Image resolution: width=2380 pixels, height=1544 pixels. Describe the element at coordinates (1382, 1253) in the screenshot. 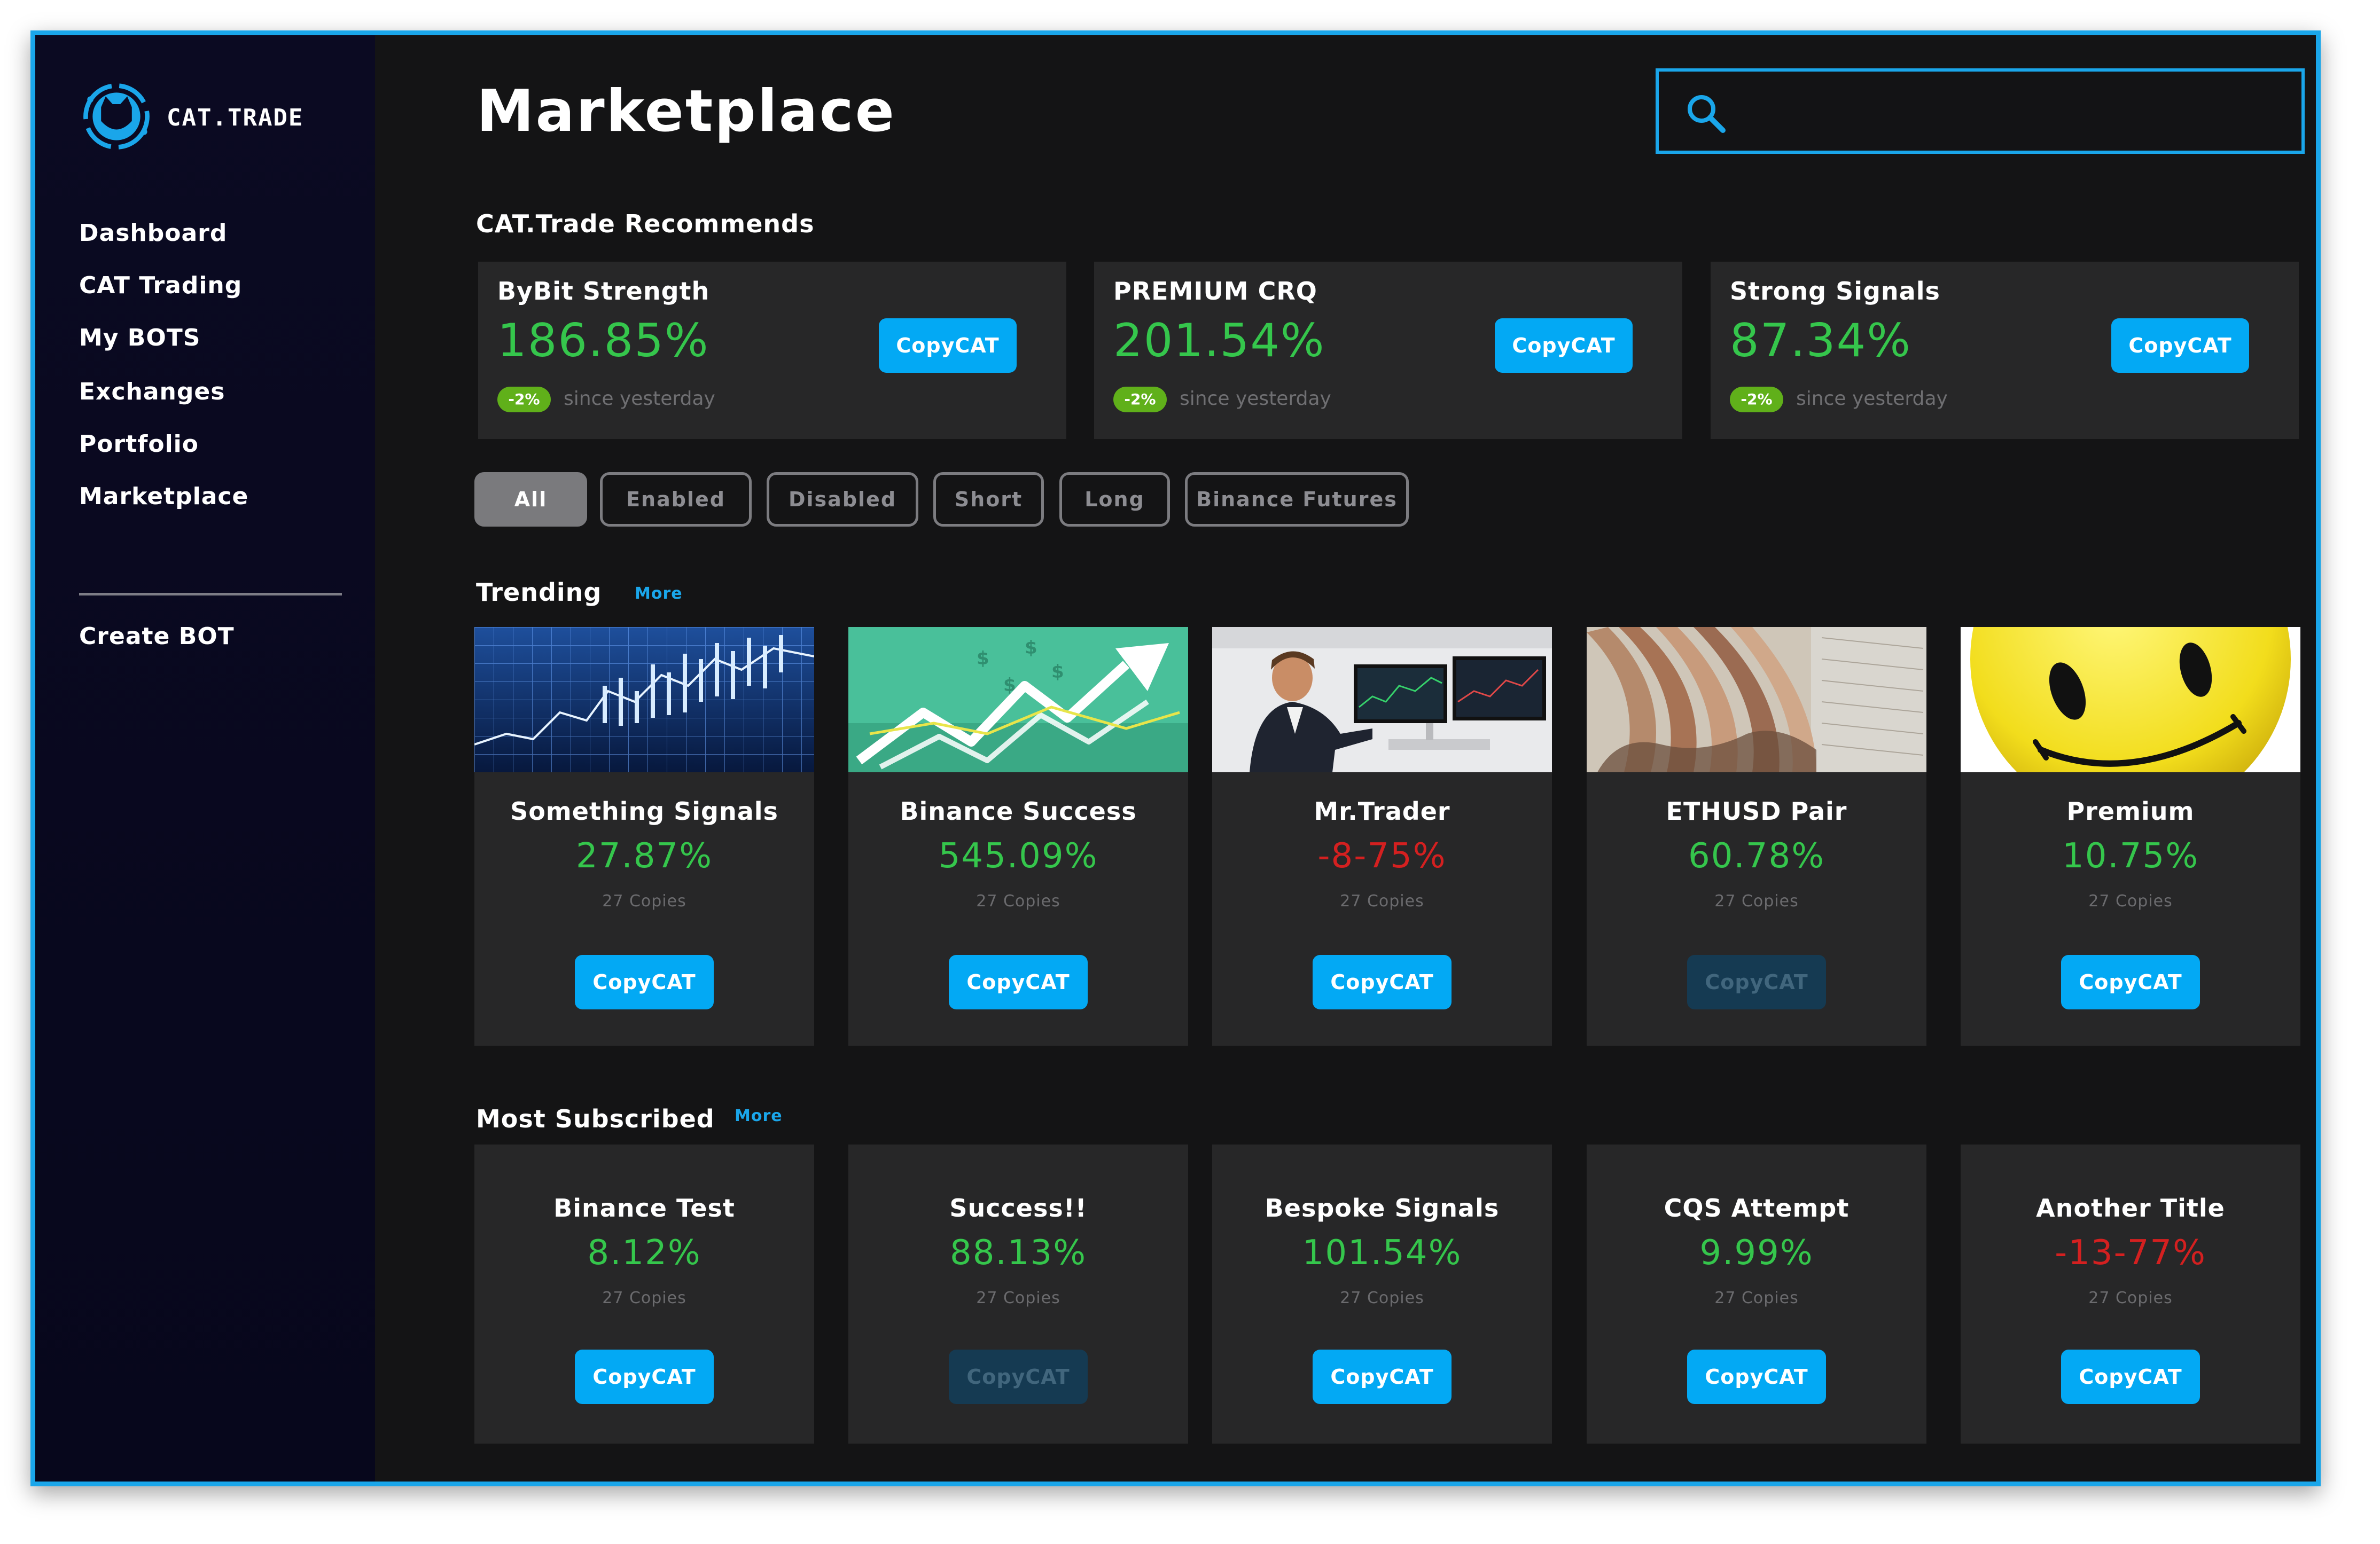

I see `card-percent: 101.54%` at that location.